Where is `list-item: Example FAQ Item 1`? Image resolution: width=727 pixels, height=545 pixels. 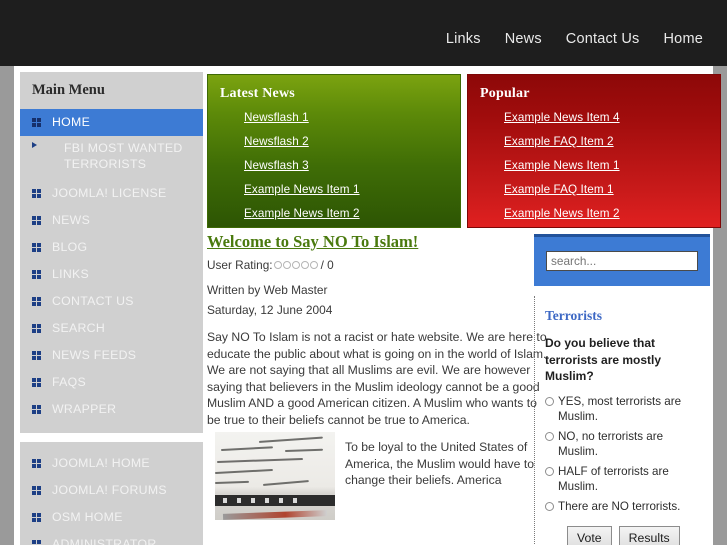
list-item: Example FAQ Item 1 is located at coordinates (600, 189).